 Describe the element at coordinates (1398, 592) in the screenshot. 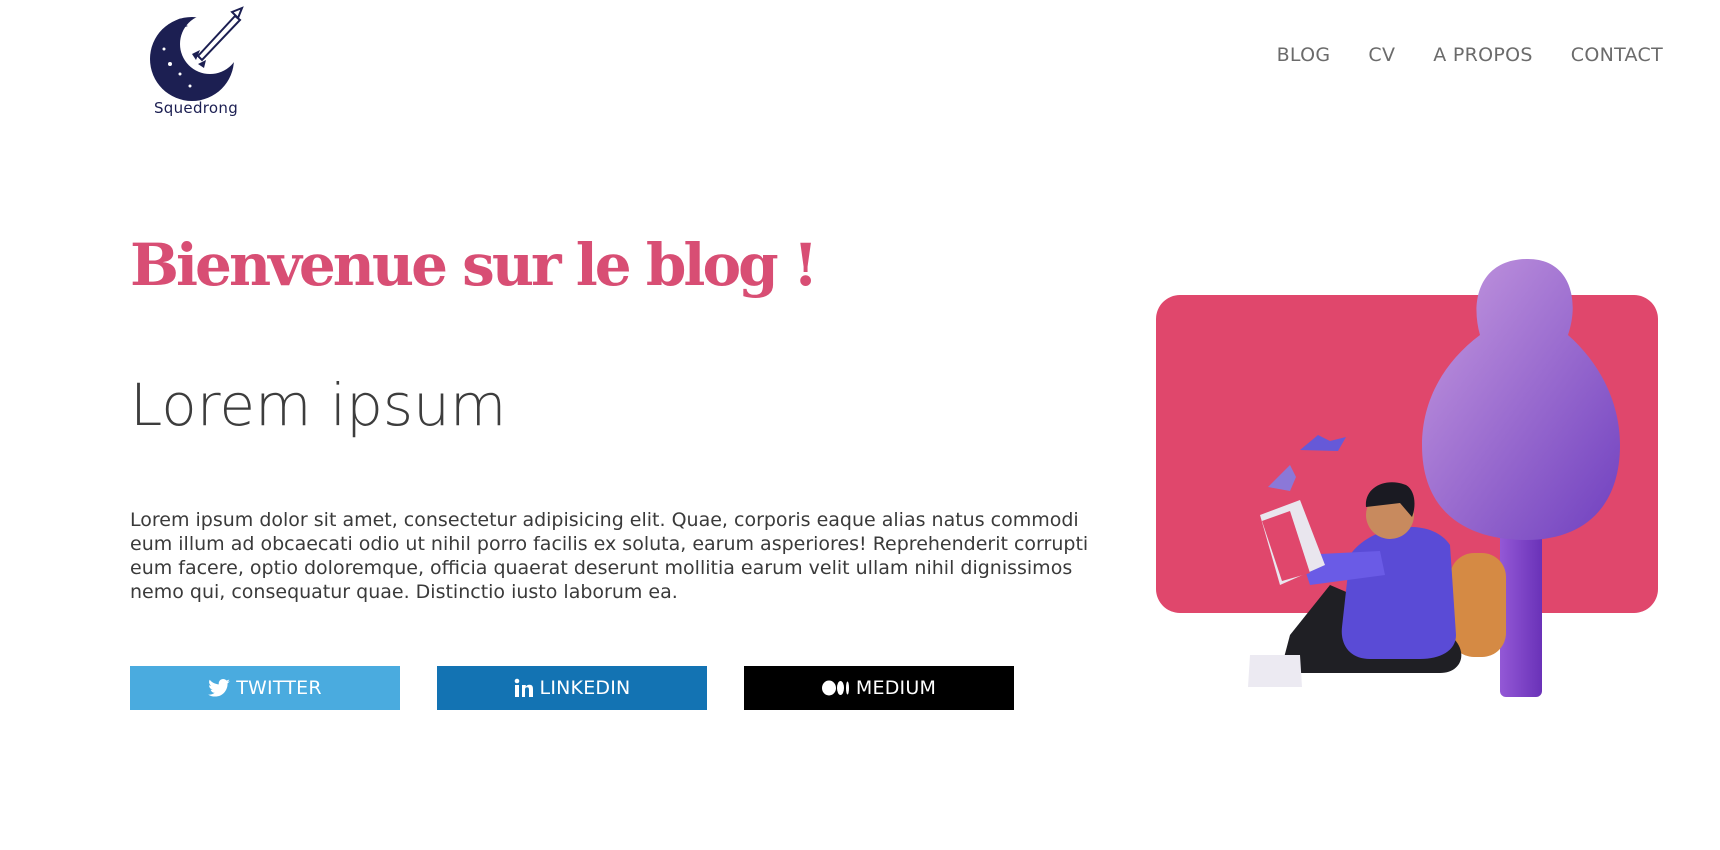

I see `person-hoodie` at that location.